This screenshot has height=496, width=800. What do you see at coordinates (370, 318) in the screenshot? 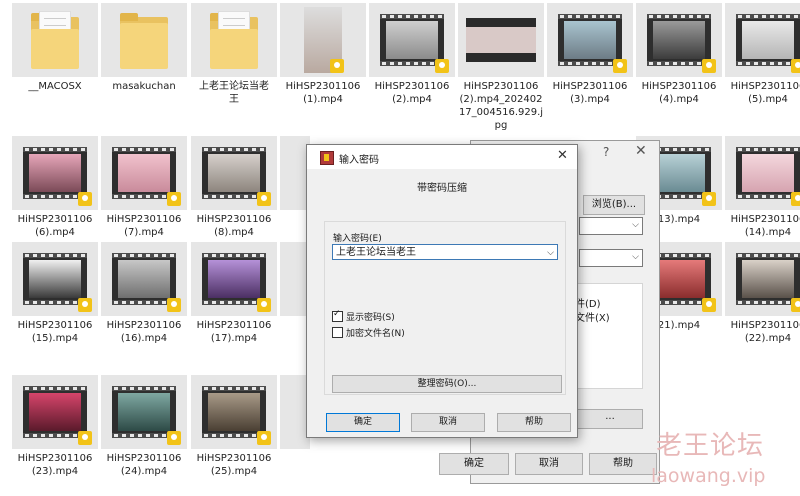
I see `show-password-label: 显示密码(S)` at bounding box center [370, 318].